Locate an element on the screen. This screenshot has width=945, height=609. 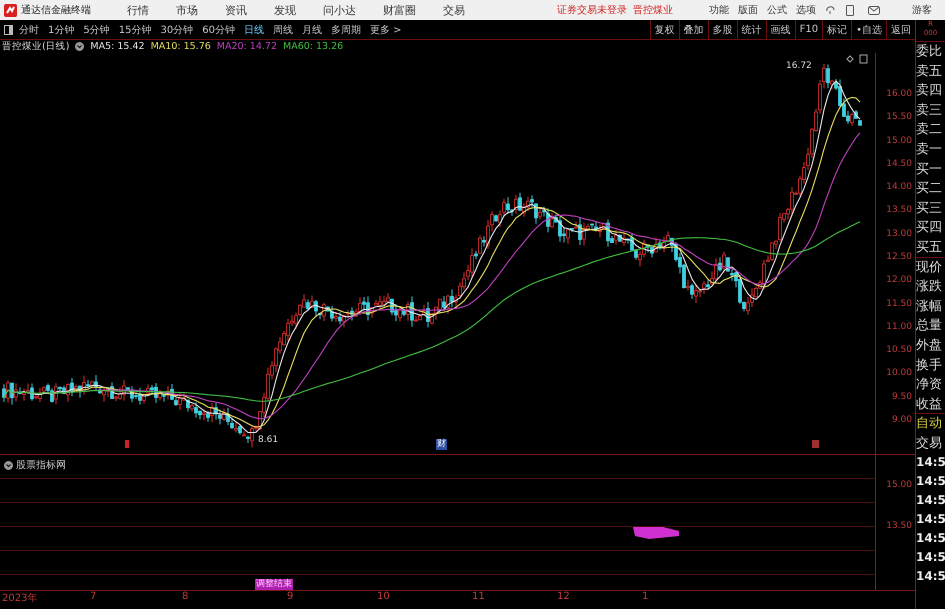
toolbar-button: F10 is located at coordinates (808, 29).